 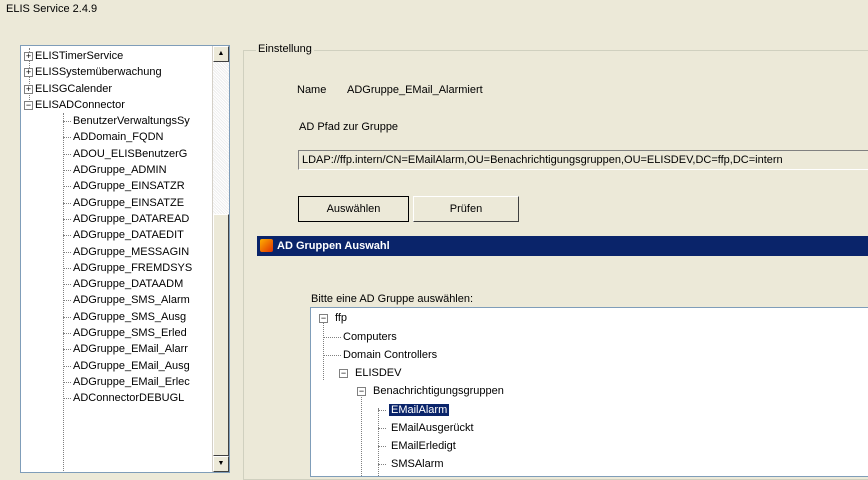 I want to click on tree-item-label: ELISADConnector, so click(x=80, y=104).